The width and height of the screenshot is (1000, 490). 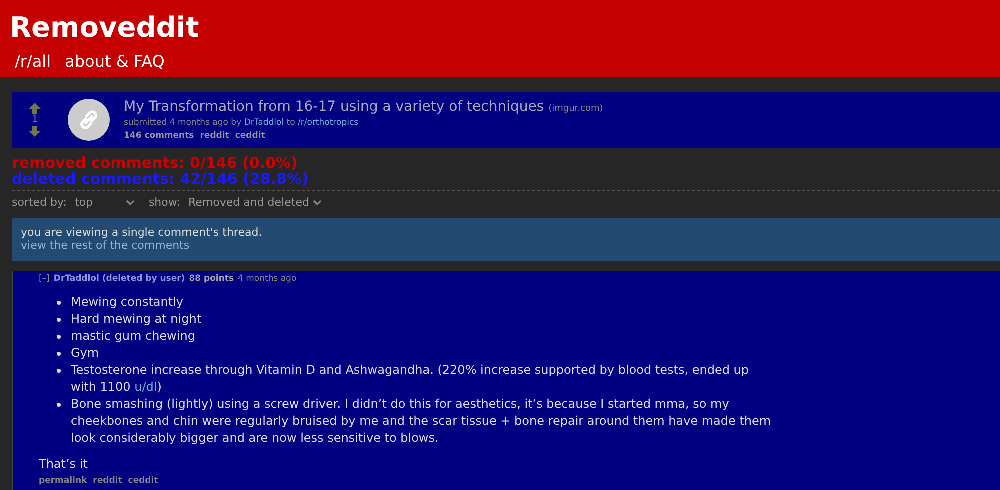 What do you see at coordinates (334, 107) in the screenshot?
I see `post-title: My Transformation from 16-17 using a variety of techniques` at bounding box center [334, 107].